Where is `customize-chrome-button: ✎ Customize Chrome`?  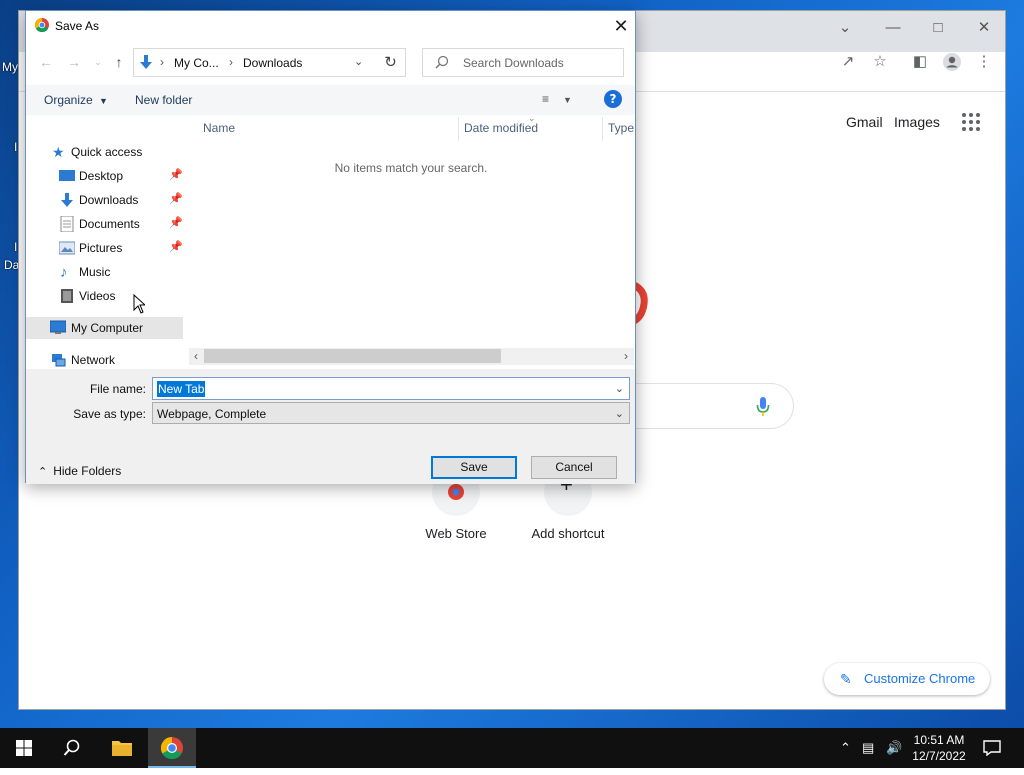 customize-chrome-button: ✎ Customize Chrome is located at coordinates (907, 679).